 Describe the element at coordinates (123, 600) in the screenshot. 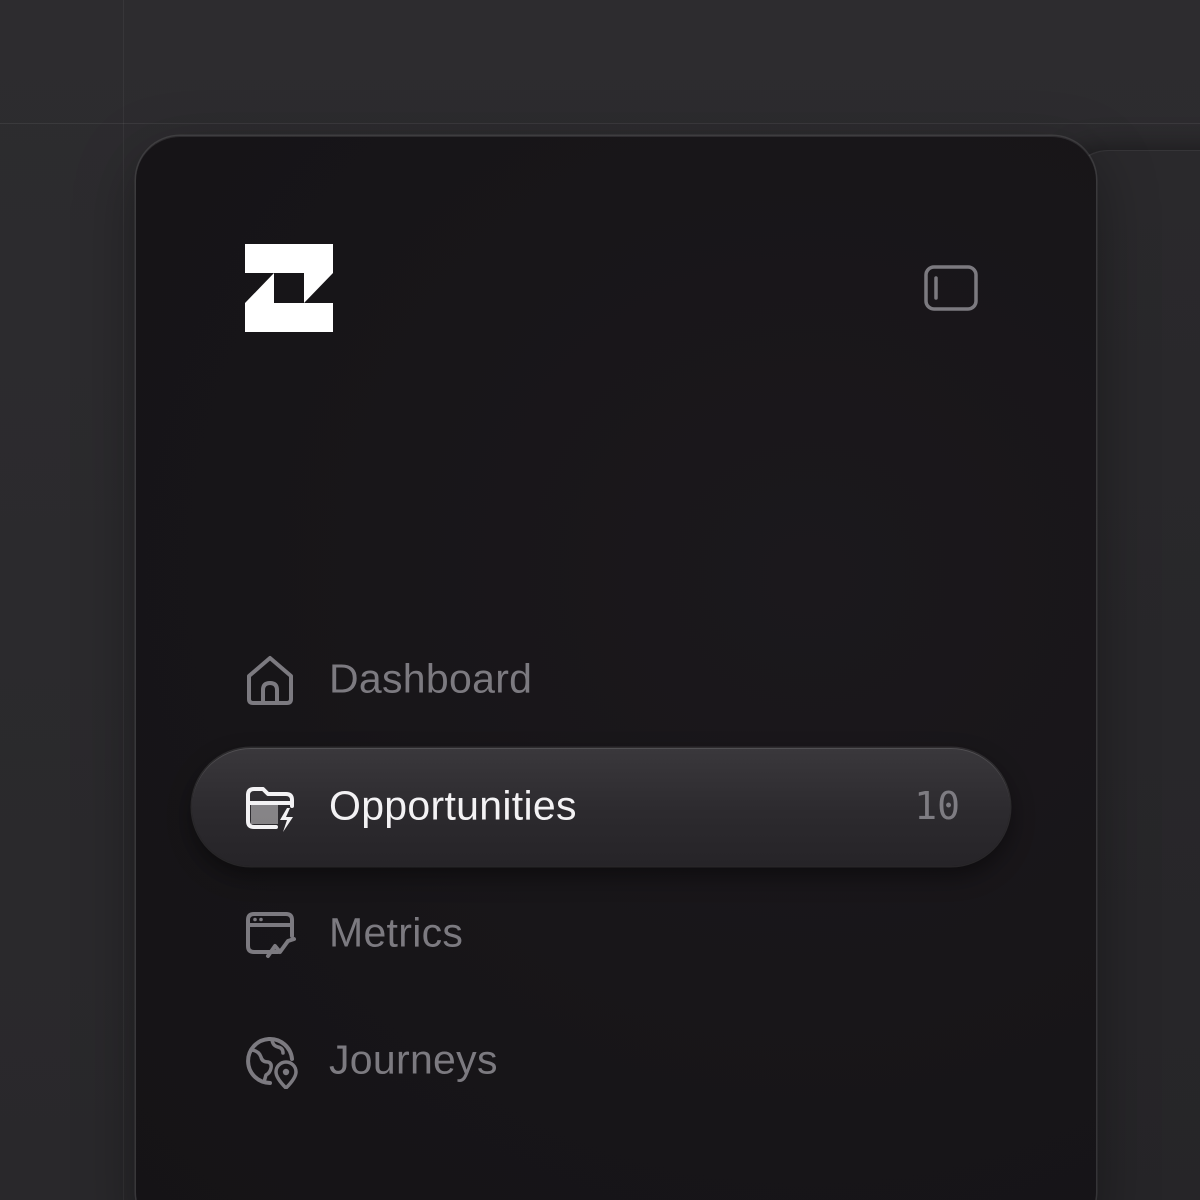

I see `guide-line-vertical` at that location.